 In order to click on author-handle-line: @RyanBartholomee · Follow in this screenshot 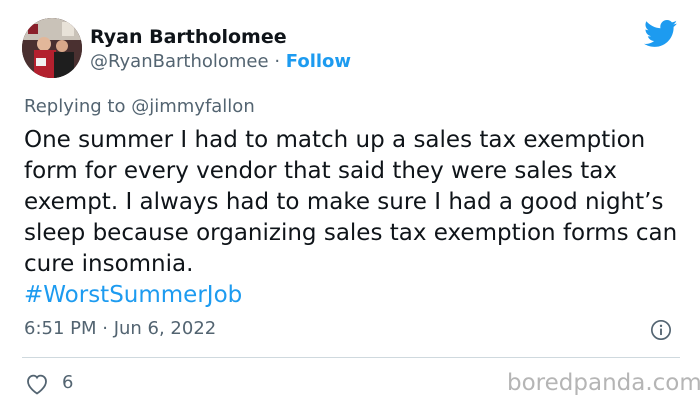, I will do `click(220, 61)`.